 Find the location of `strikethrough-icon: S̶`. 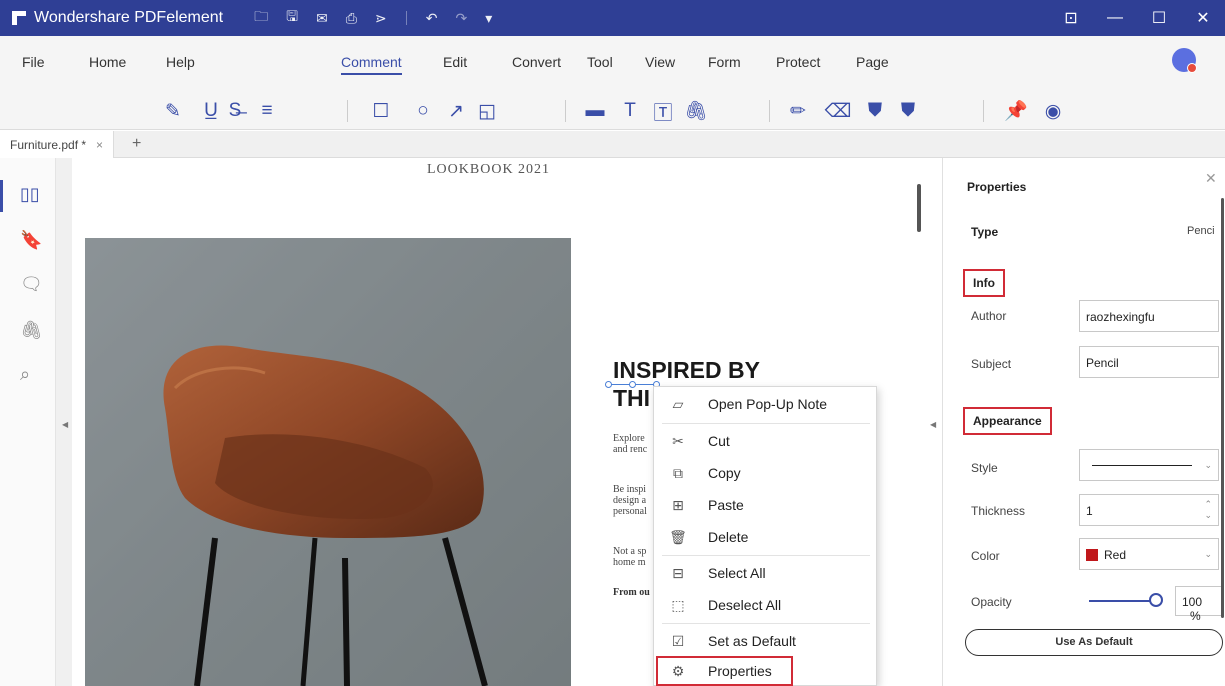

strikethrough-icon: S̶ is located at coordinates (235, 111).